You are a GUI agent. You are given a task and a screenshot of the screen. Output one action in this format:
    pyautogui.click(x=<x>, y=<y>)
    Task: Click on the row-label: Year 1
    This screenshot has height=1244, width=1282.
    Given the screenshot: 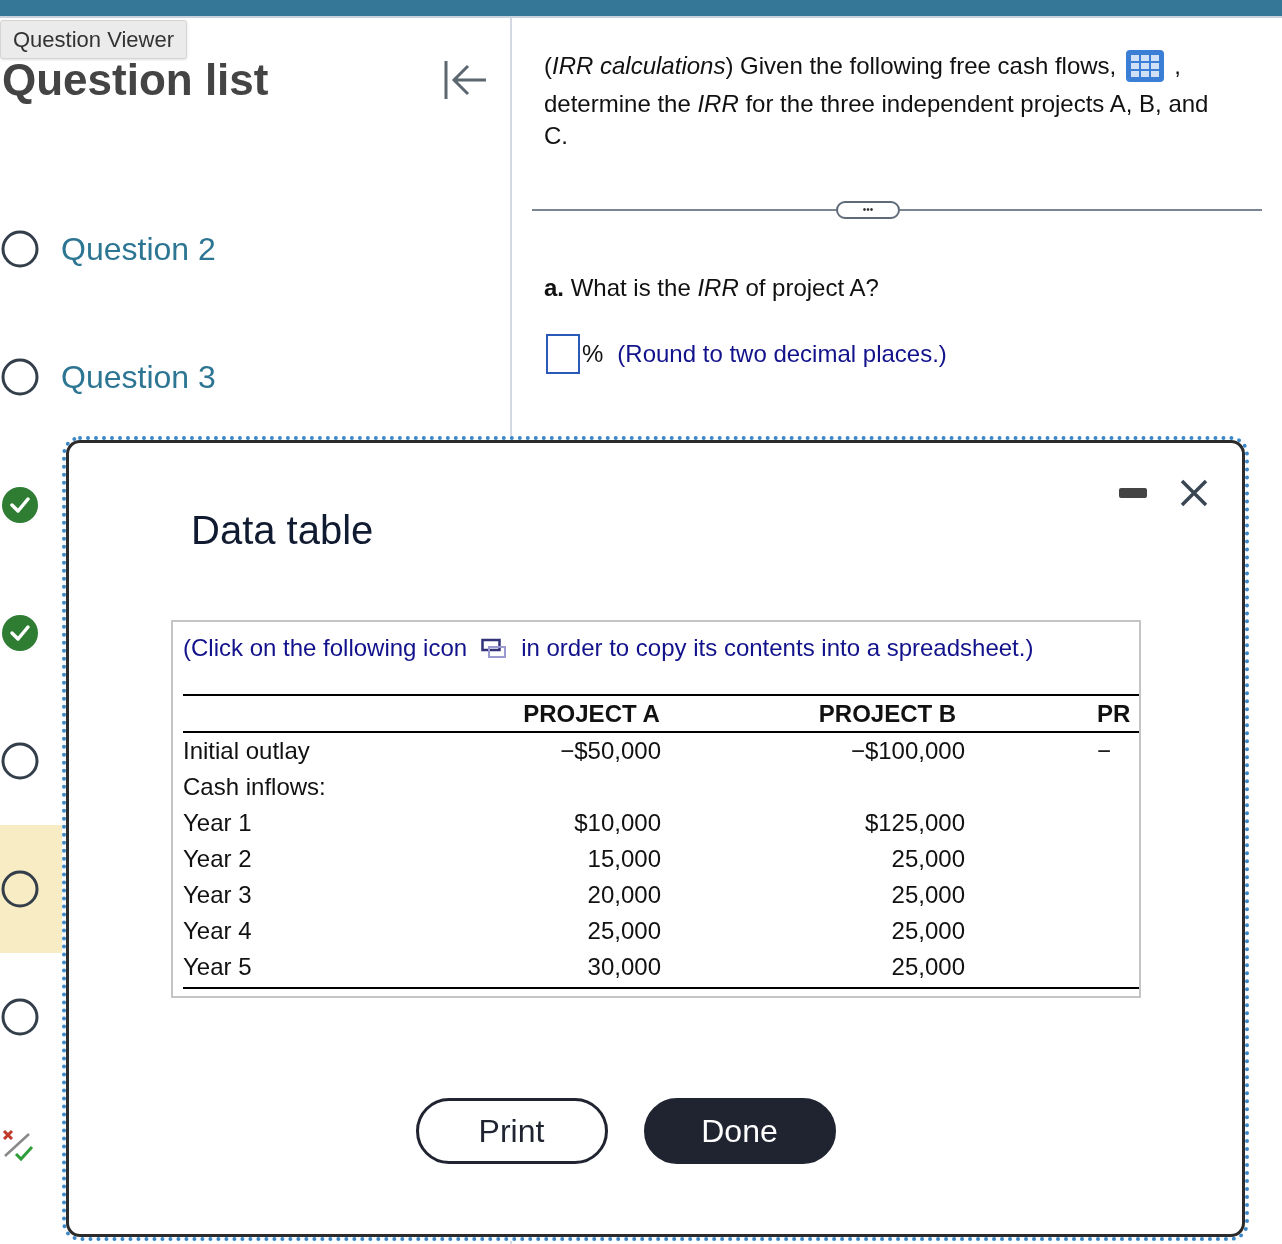 What is the action you would take?
    pyautogui.click(x=218, y=823)
    